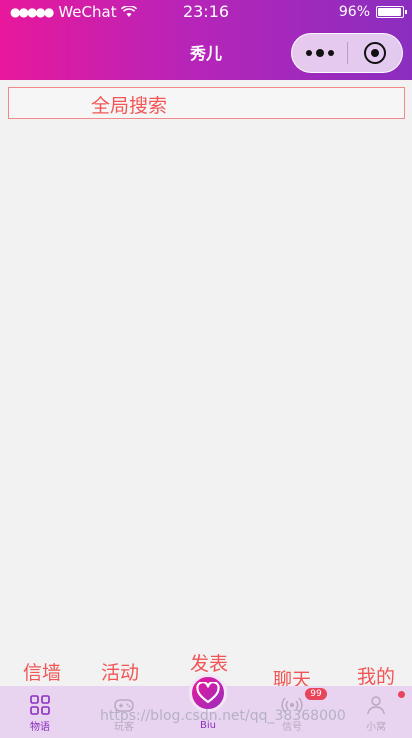 This screenshot has width=412, height=738. I want to click on close-button, so click(375, 53).